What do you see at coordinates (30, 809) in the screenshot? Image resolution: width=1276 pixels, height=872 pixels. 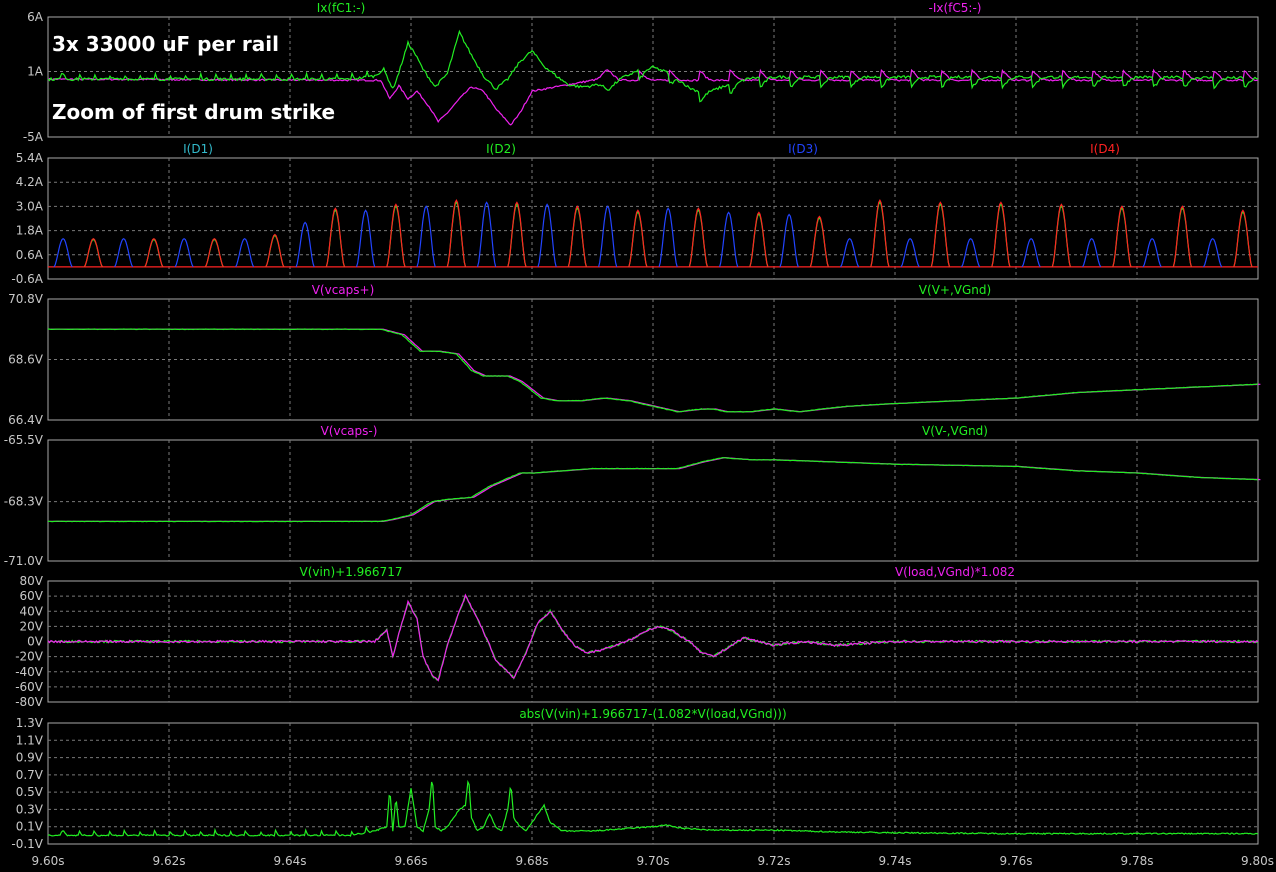 I see `y-tick-label: 0.3V` at bounding box center [30, 809].